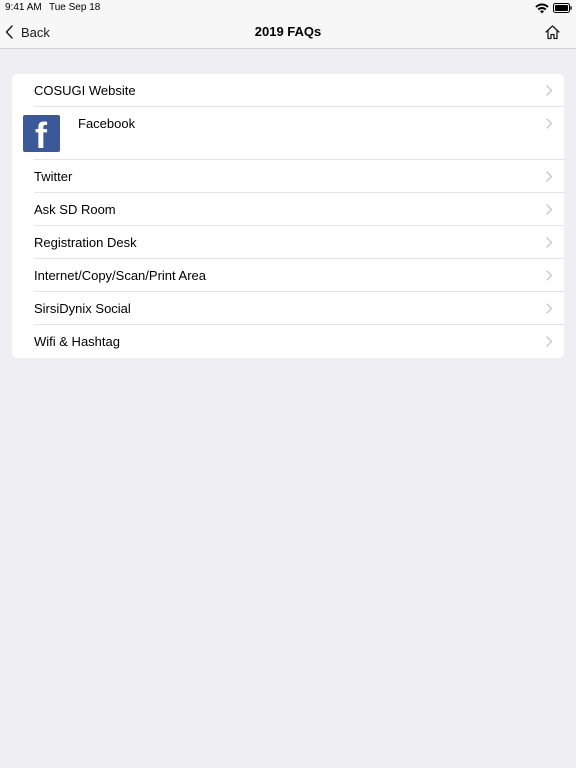 Image resolution: width=576 pixels, height=768 pixels. What do you see at coordinates (288, 209) in the screenshot?
I see `list-item-ask-sd-room: Ask SD Room` at bounding box center [288, 209].